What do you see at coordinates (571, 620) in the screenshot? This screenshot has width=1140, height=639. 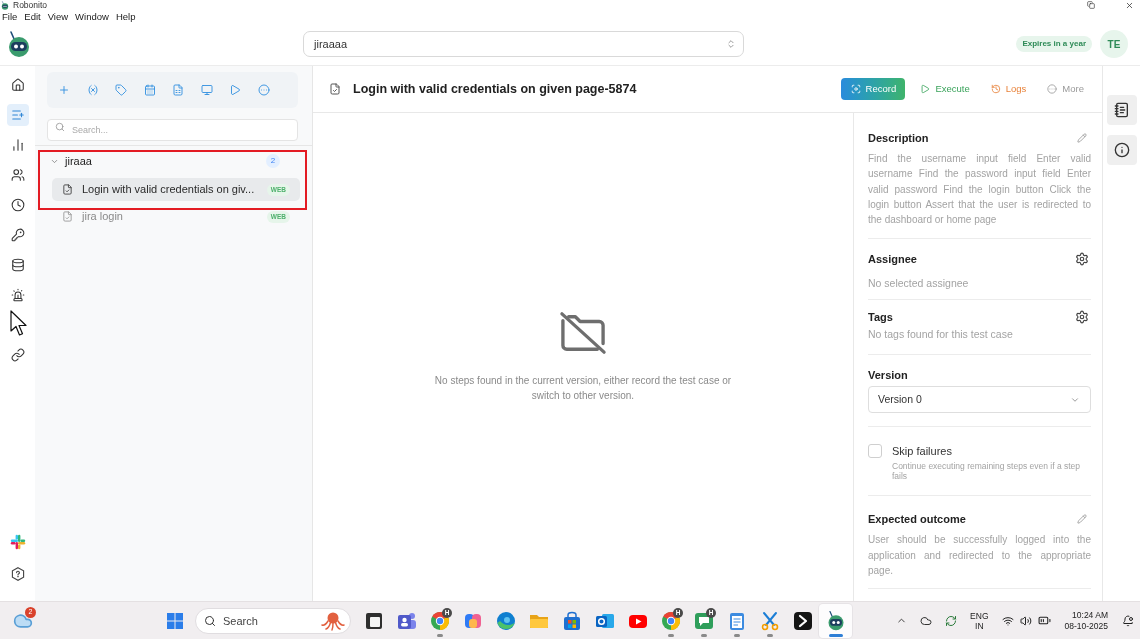 I see `shopping-bag-icon` at bounding box center [571, 620].